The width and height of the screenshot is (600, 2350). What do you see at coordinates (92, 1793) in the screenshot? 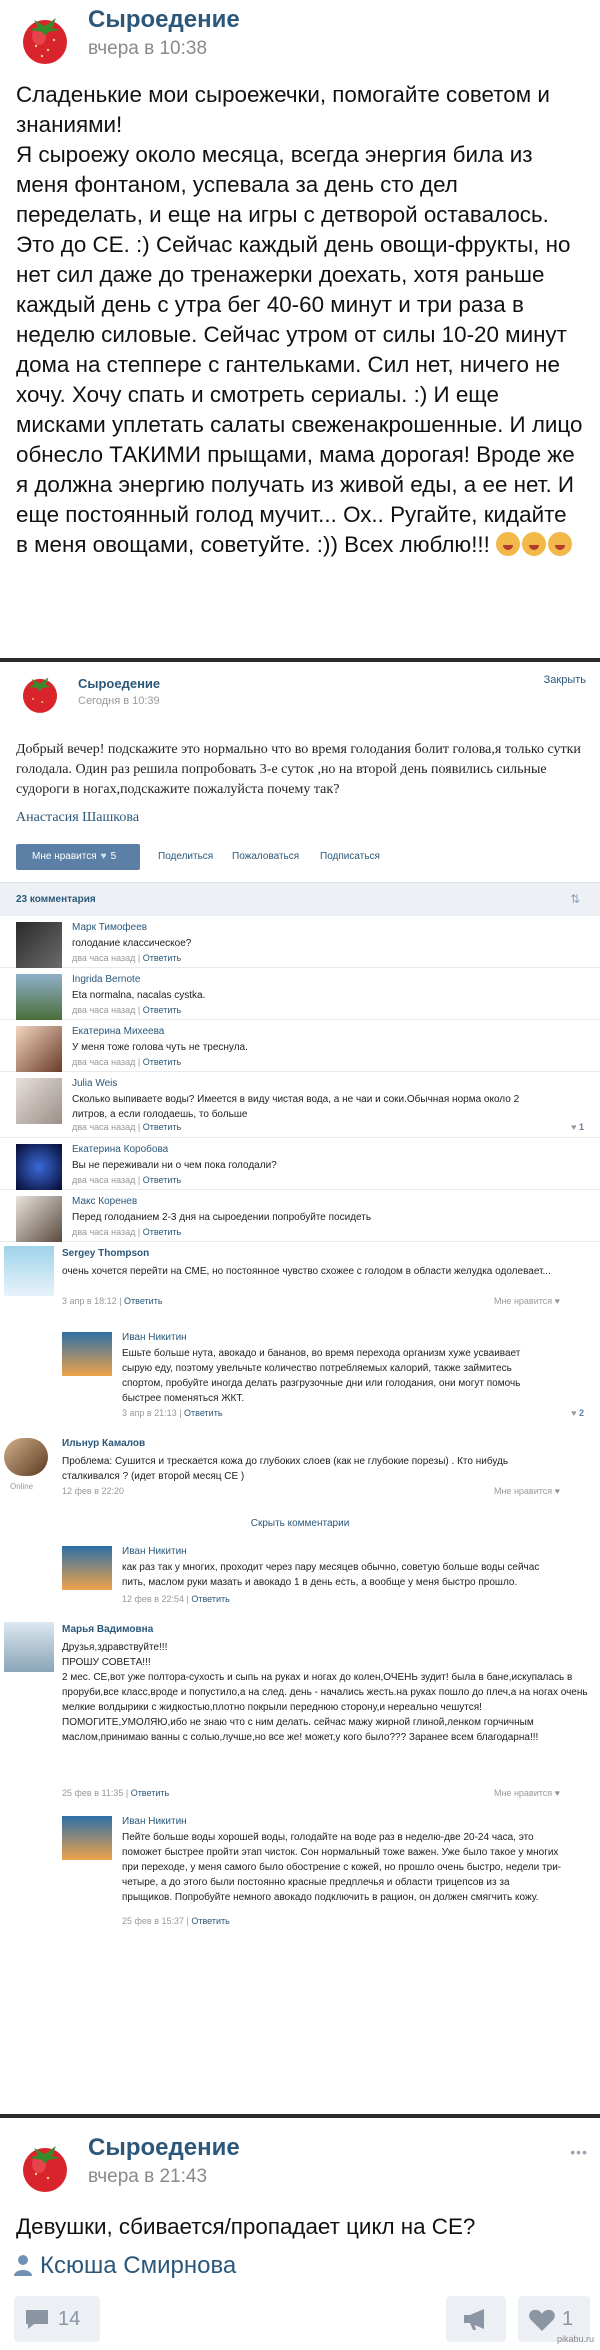
I see `comment-time: 25 фев в 11:35` at bounding box center [92, 1793].